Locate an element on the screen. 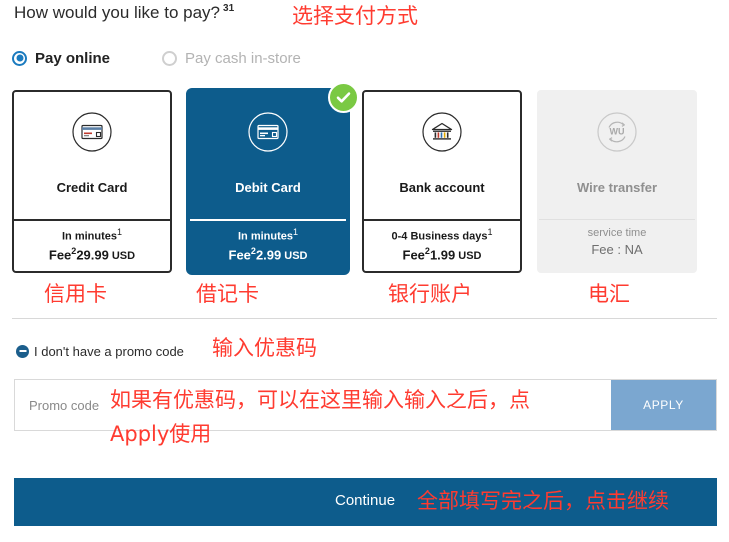 This screenshot has width=729, height=542. radio-unselected-icon is located at coordinates (169, 58).